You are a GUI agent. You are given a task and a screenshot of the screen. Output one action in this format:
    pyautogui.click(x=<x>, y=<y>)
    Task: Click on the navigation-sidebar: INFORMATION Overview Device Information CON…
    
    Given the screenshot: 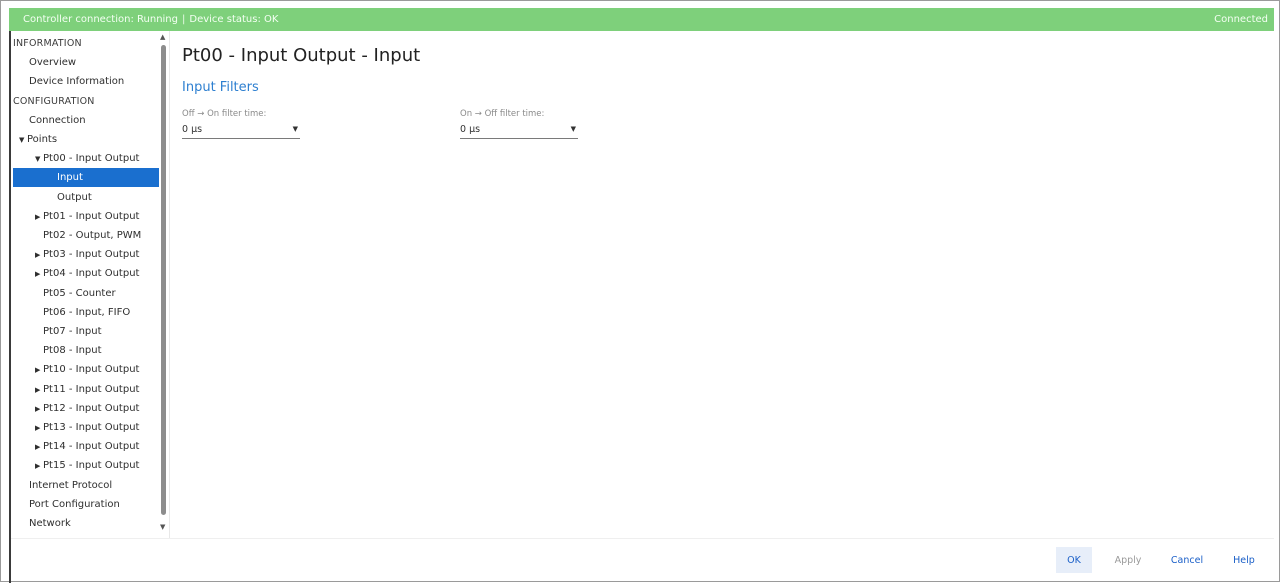 What is the action you would take?
    pyautogui.click(x=86, y=284)
    